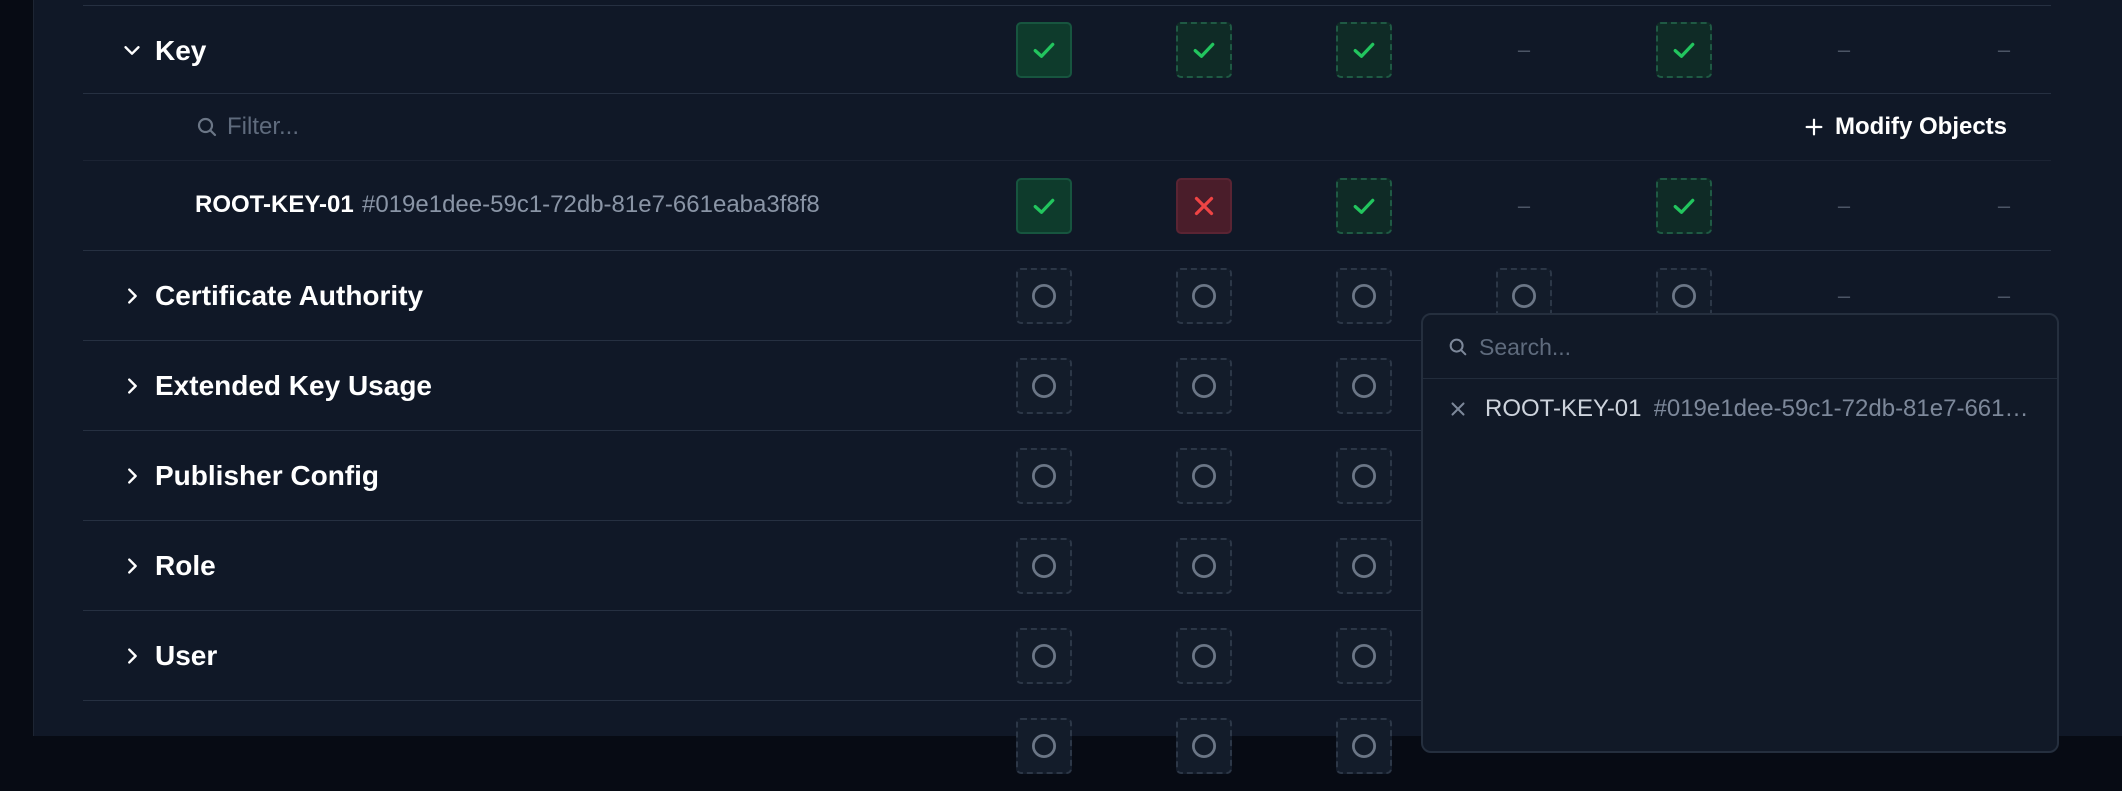 This screenshot has height=791, width=2122. I want to click on close-icon, so click(1458, 409).